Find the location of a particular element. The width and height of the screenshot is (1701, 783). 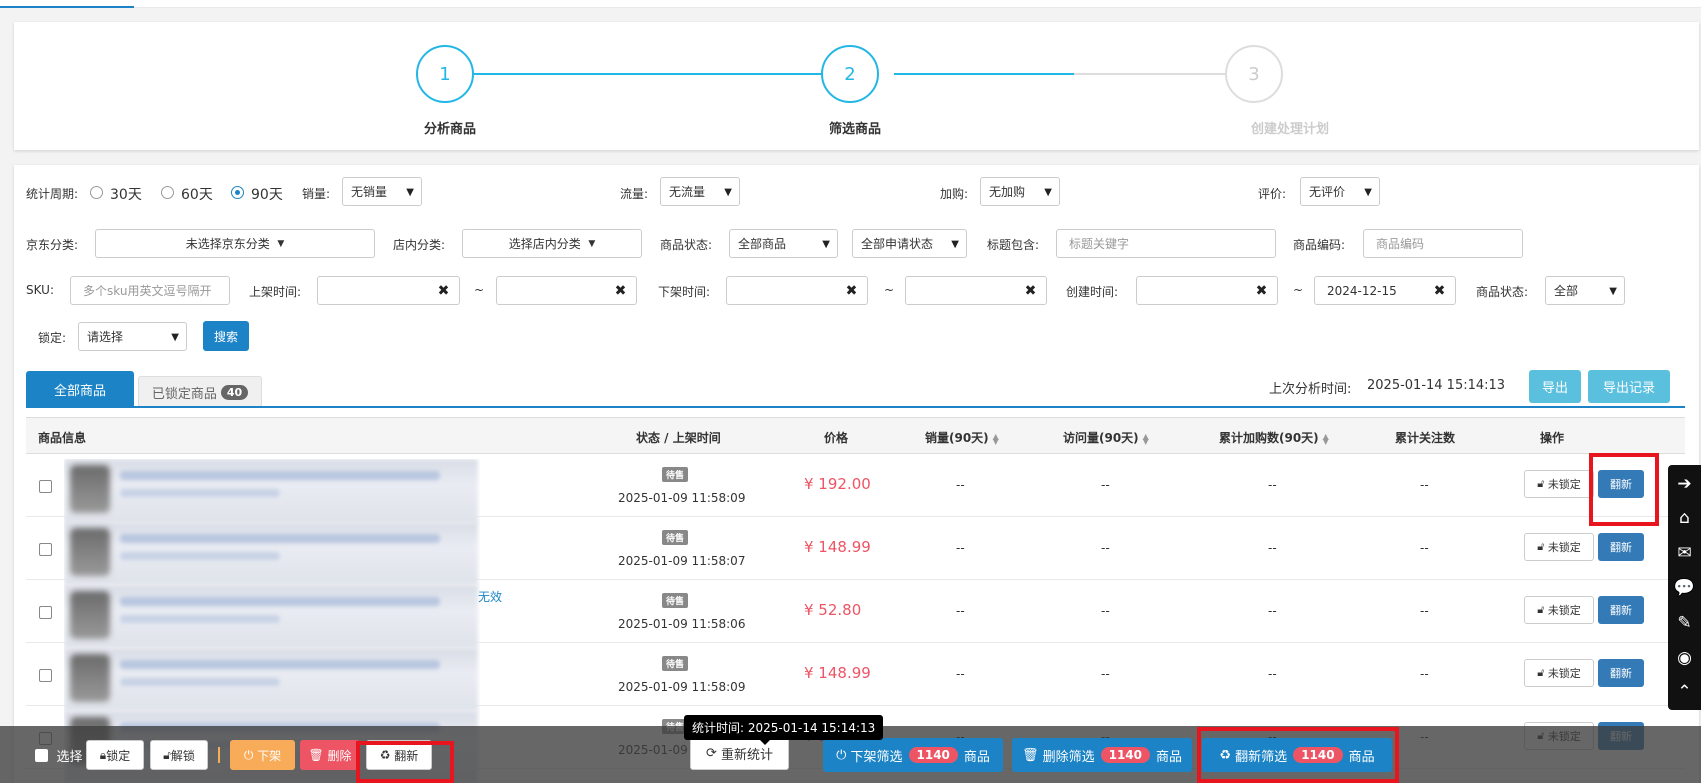

unlock-button: 🔓︎ 解锁 is located at coordinates (179, 755).